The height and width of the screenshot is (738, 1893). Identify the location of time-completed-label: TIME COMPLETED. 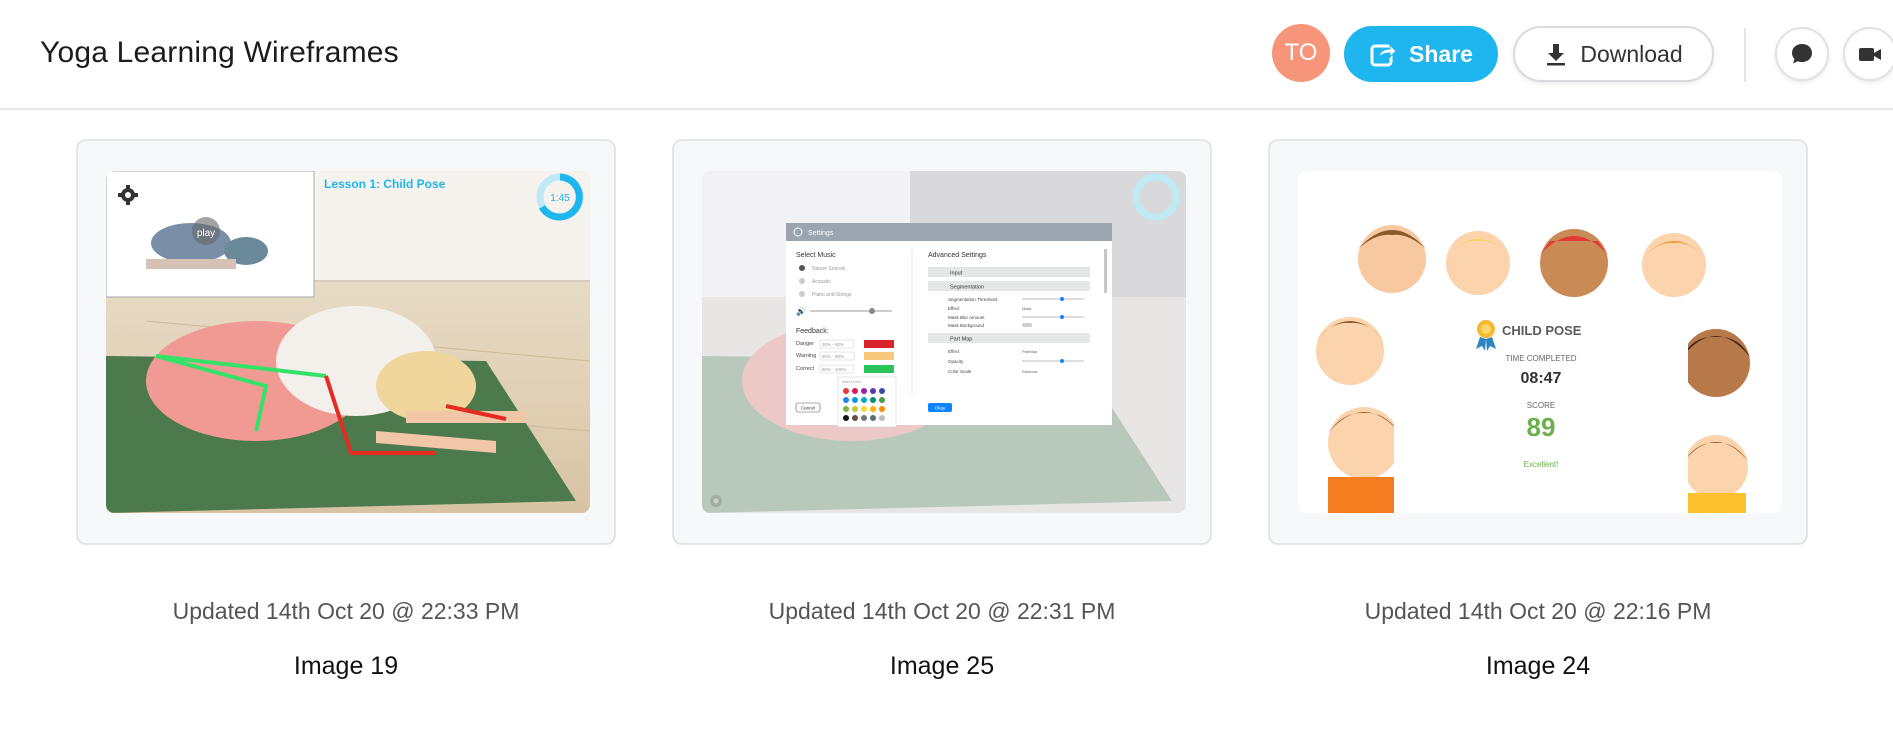
(1540, 358).